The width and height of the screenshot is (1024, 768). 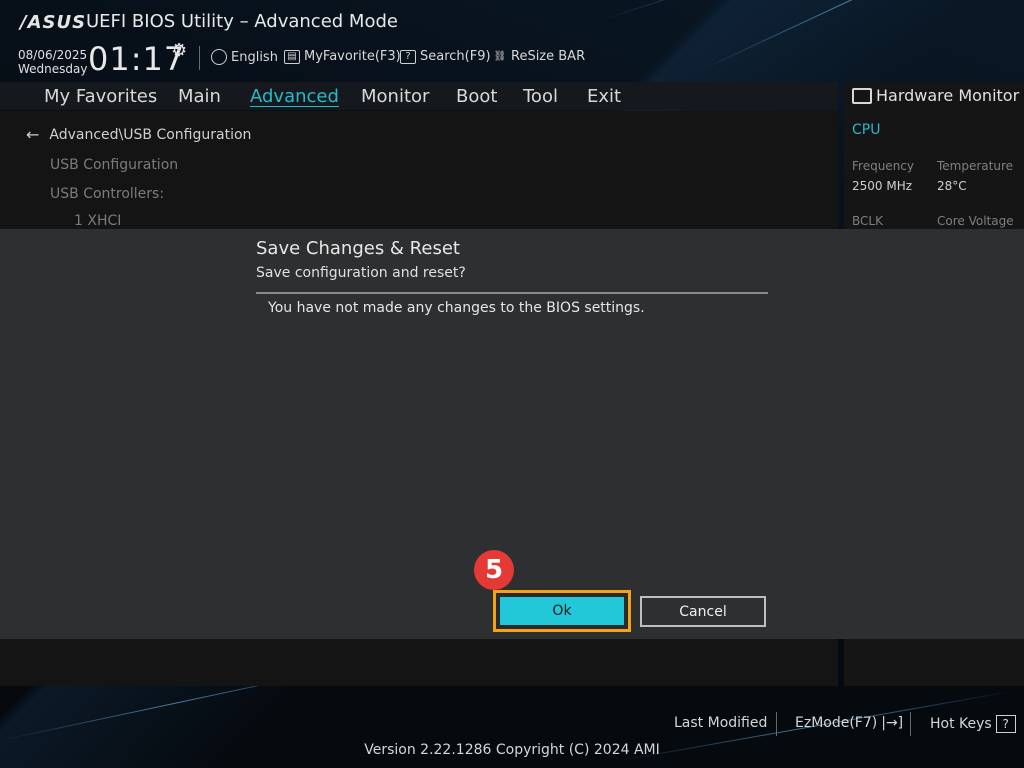 What do you see at coordinates (883, 166) in the screenshot?
I see `frequency-label: Frequency` at bounding box center [883, 166].